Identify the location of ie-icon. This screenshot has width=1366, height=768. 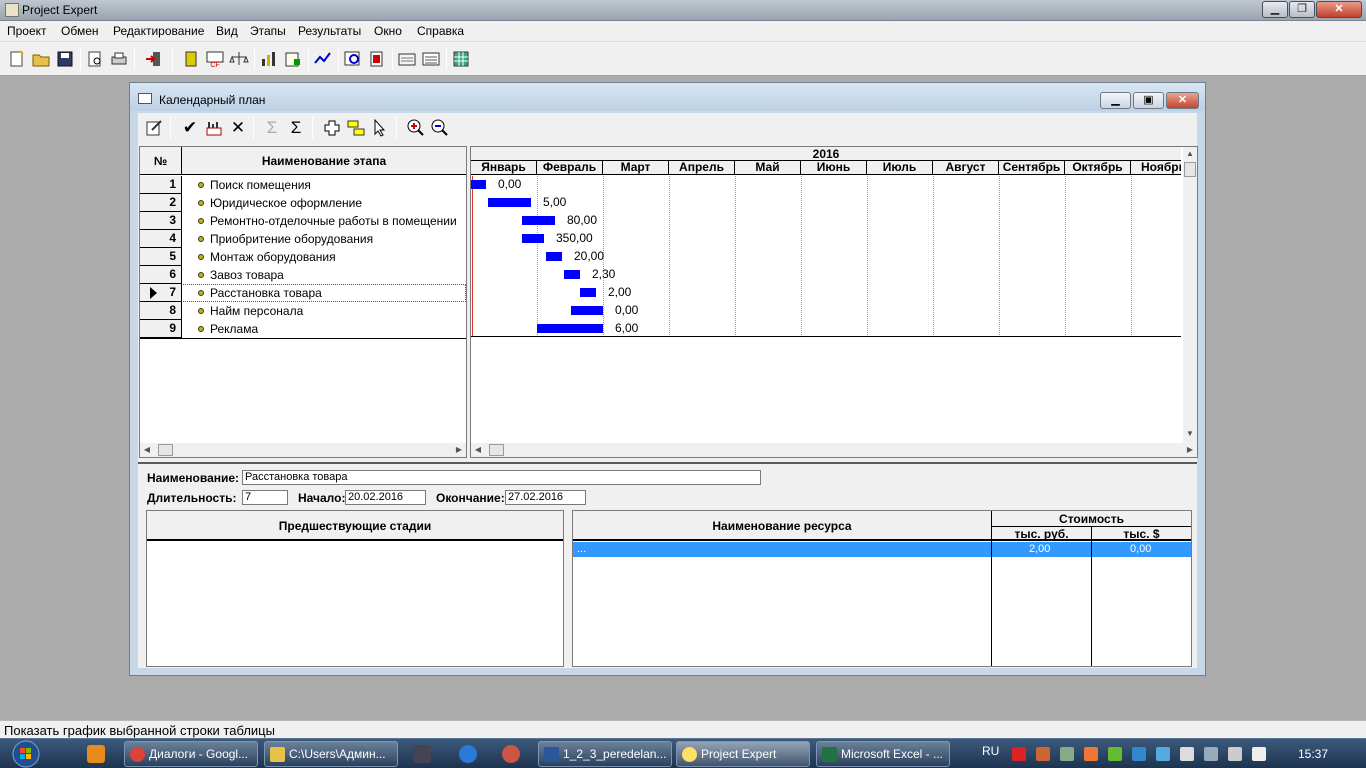
(468, 754).